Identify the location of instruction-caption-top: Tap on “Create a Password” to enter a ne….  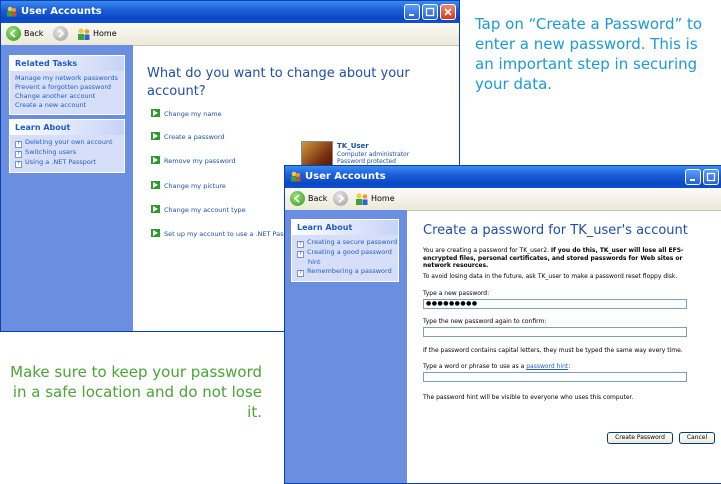
(589, 54).